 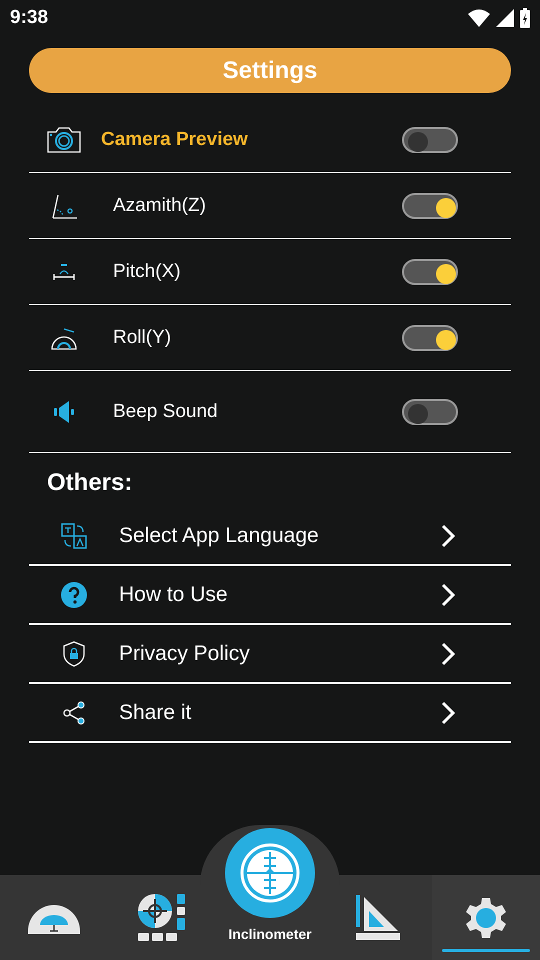 What do you see at coordinates (74, 712) in the screenshot?
I see `share-icon` at bounding box center [74, 712].